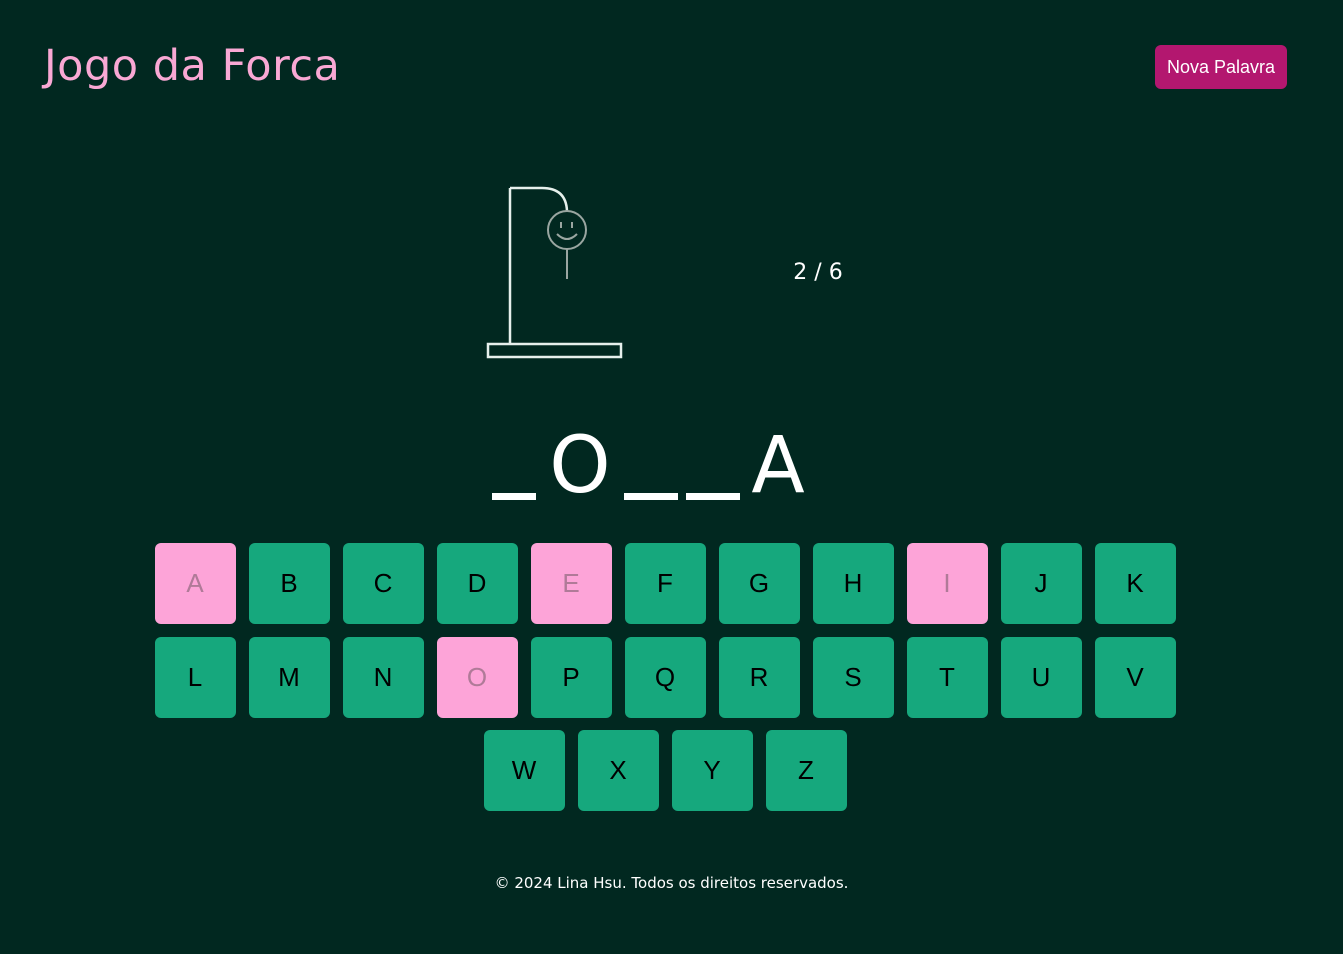 This screenshot has width=1343, height=954. What do you see at coordinates (1135, 677) in the screenshot?
I see `key-v: V` at bounding box center [1135, 677].